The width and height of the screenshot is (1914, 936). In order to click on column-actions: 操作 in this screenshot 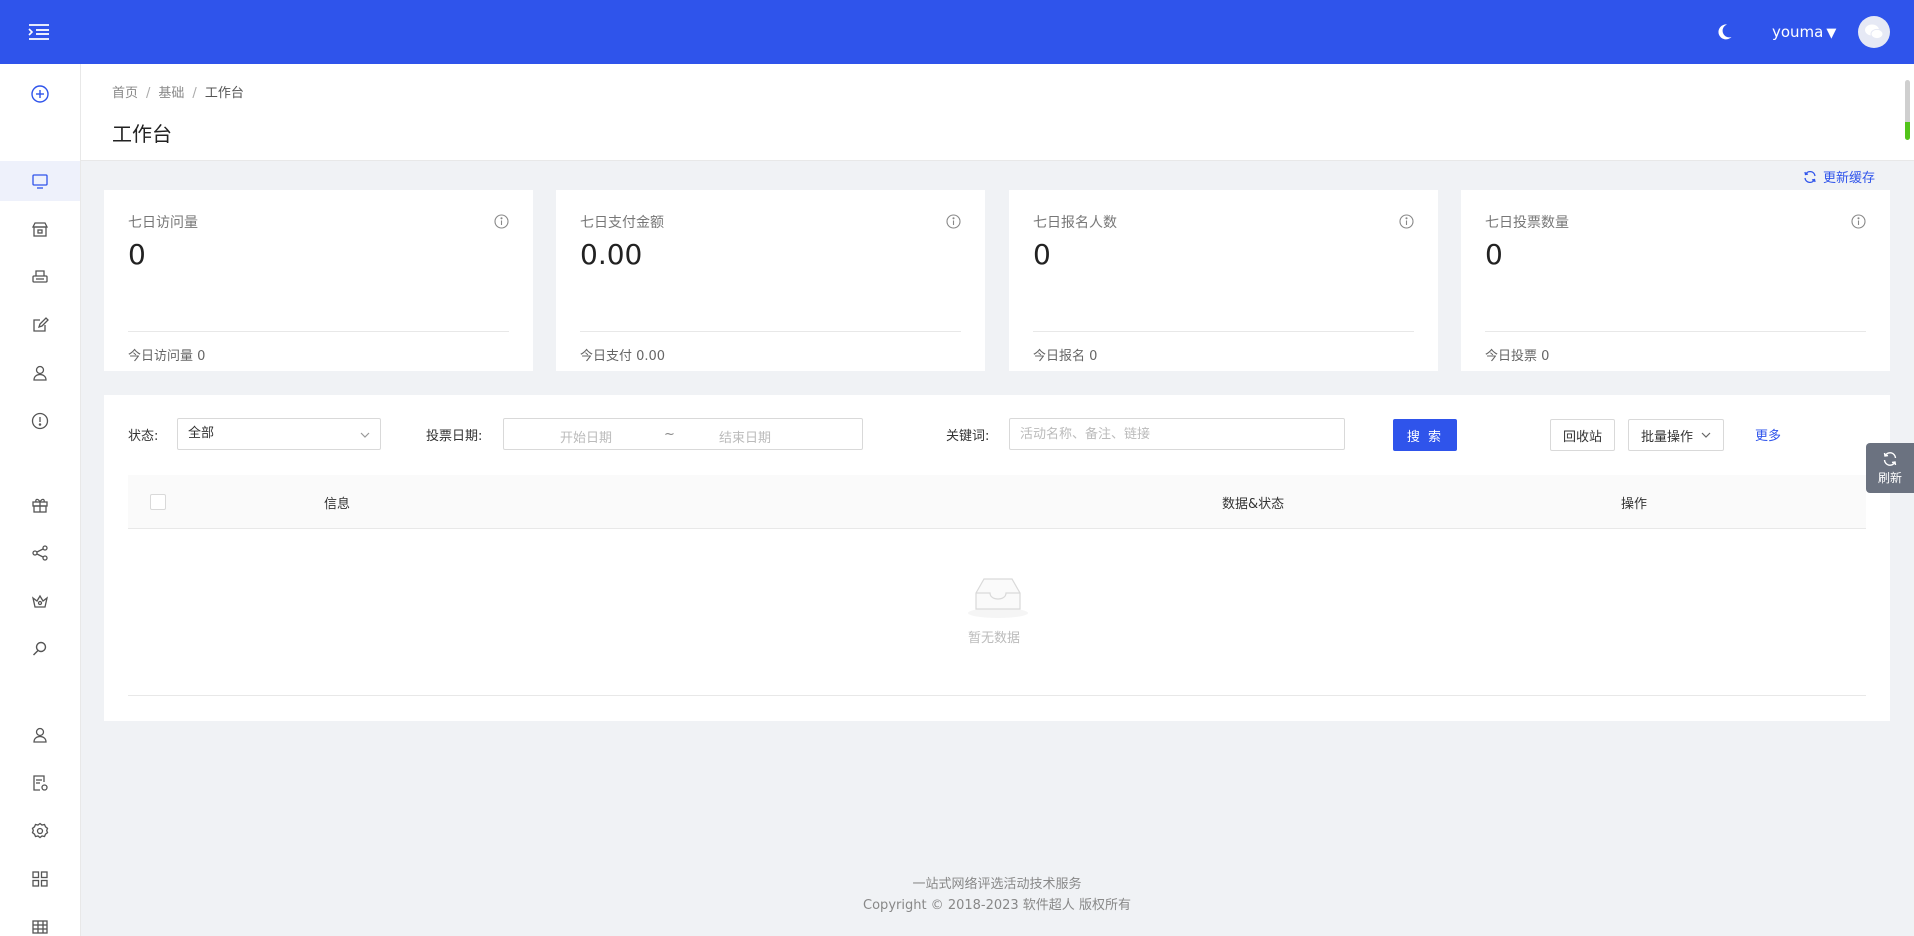, I will do `click(1634, 504)`.